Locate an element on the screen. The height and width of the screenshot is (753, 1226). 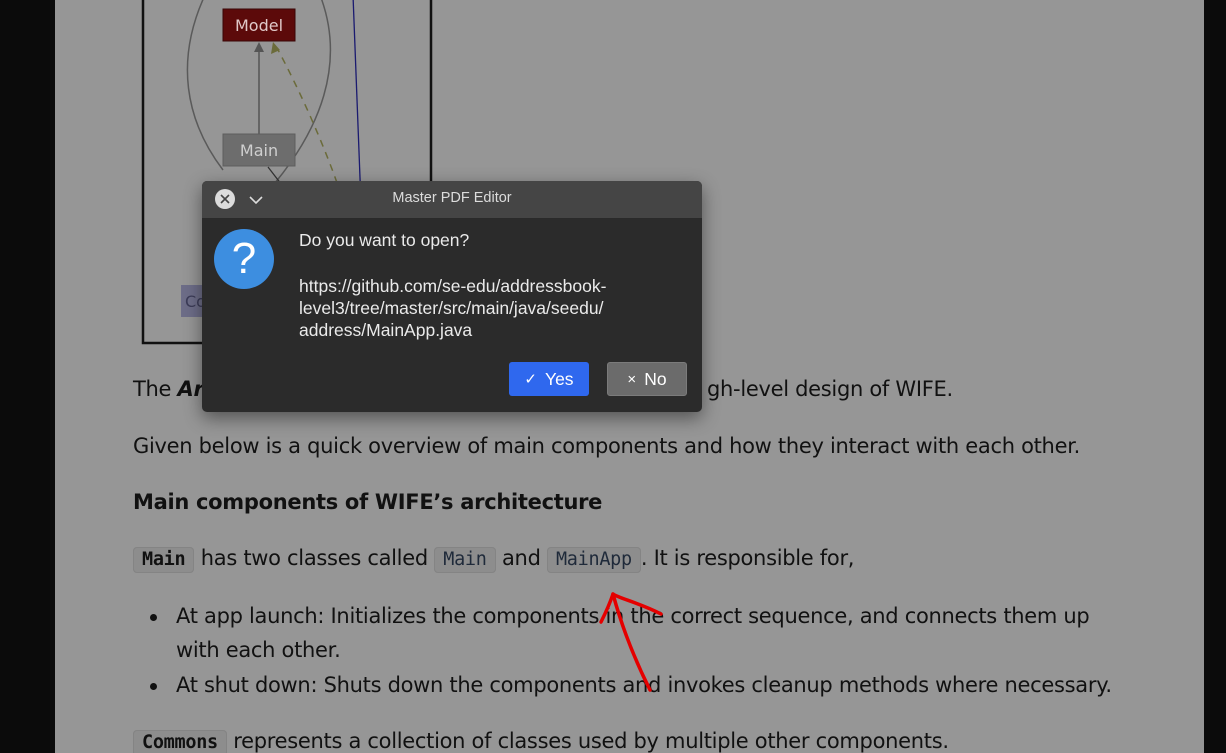
bullet-item-launch-cont: with each other. is located at coordinates (258, 650).